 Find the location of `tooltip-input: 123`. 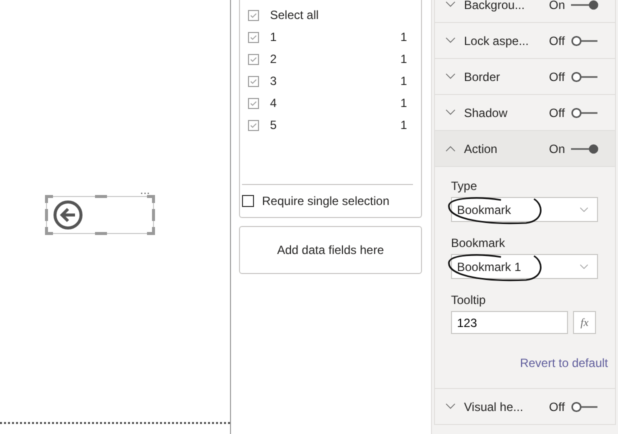

tooltip-input: 123 is located at coordinates (509, 322).